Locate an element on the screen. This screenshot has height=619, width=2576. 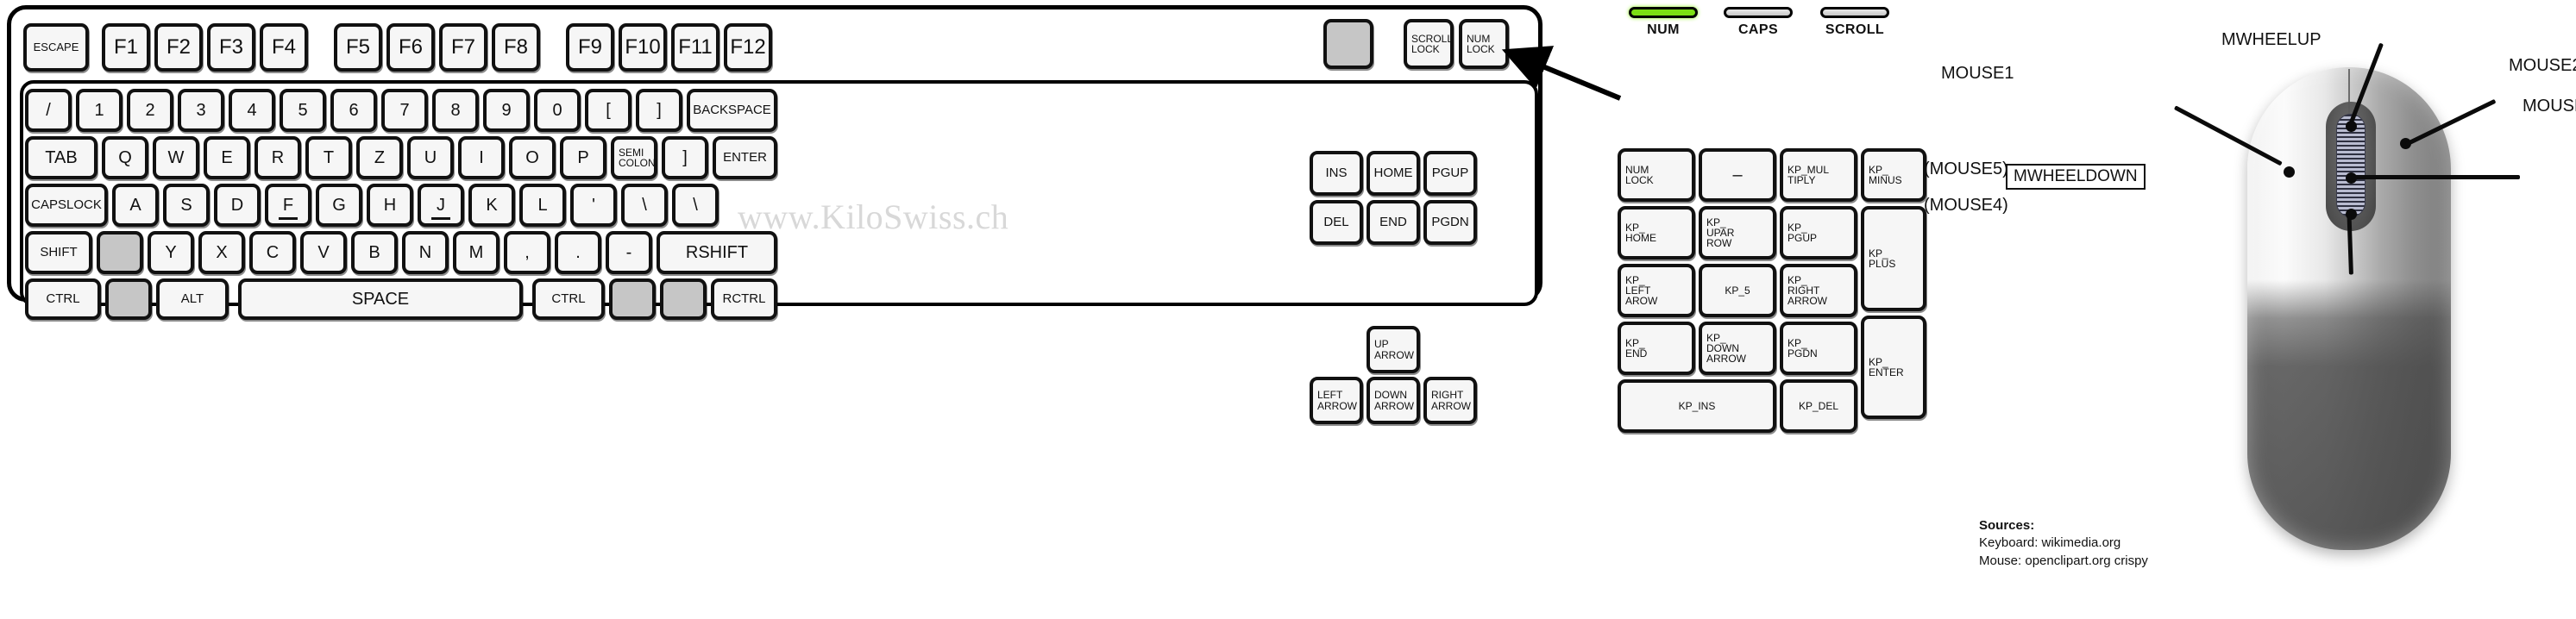
key-o: O is located at coordinates (532, 157).